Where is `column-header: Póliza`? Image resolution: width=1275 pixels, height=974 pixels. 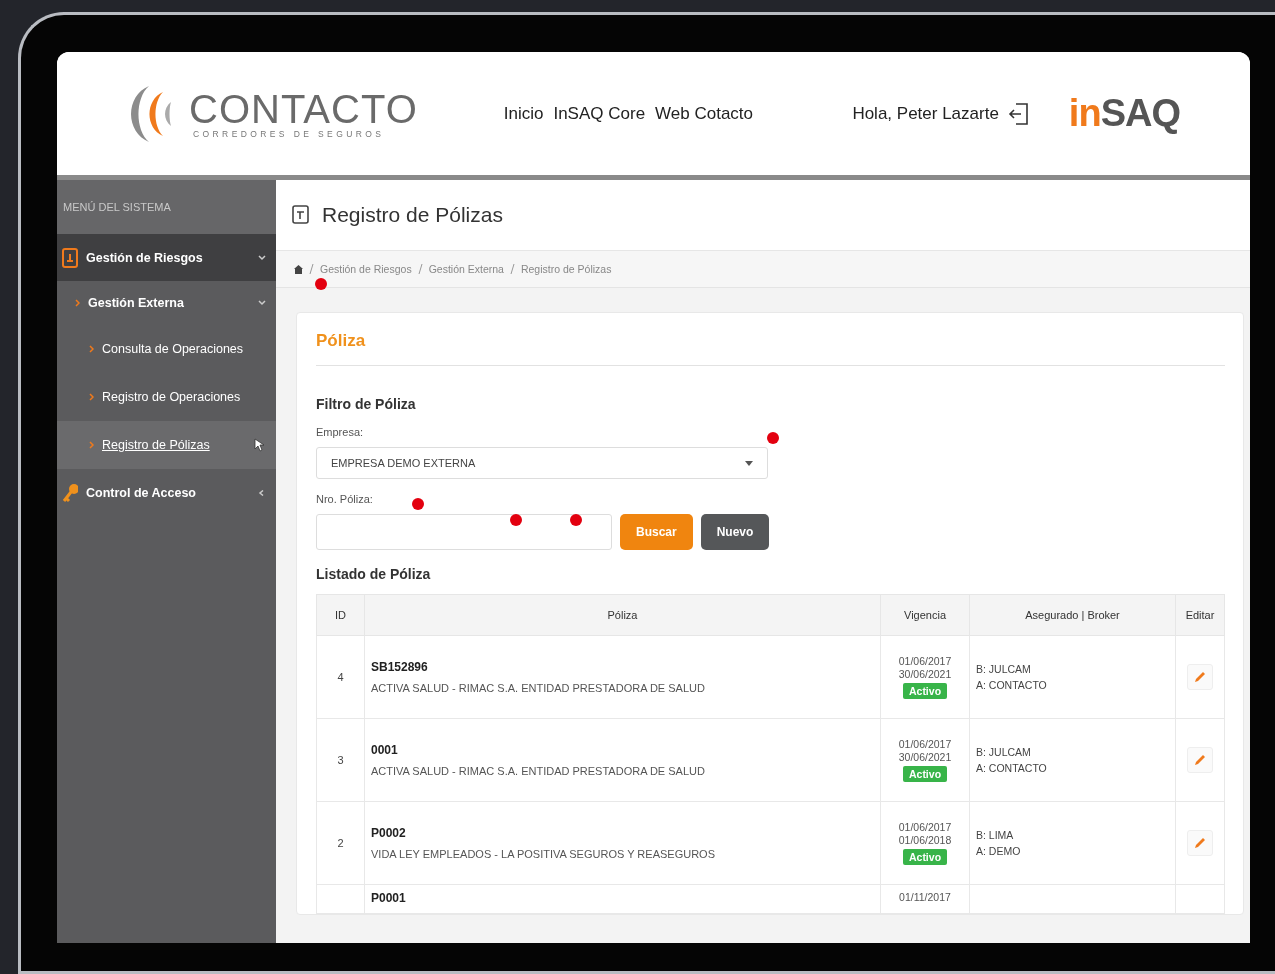 column-header: Póliza is located at coordinates (622, 615).